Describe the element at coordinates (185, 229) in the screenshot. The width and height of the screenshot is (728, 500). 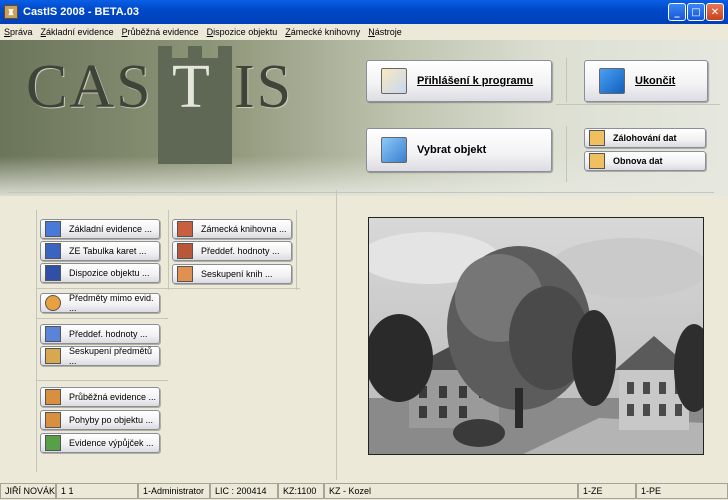
I see `book-icon` at that location.